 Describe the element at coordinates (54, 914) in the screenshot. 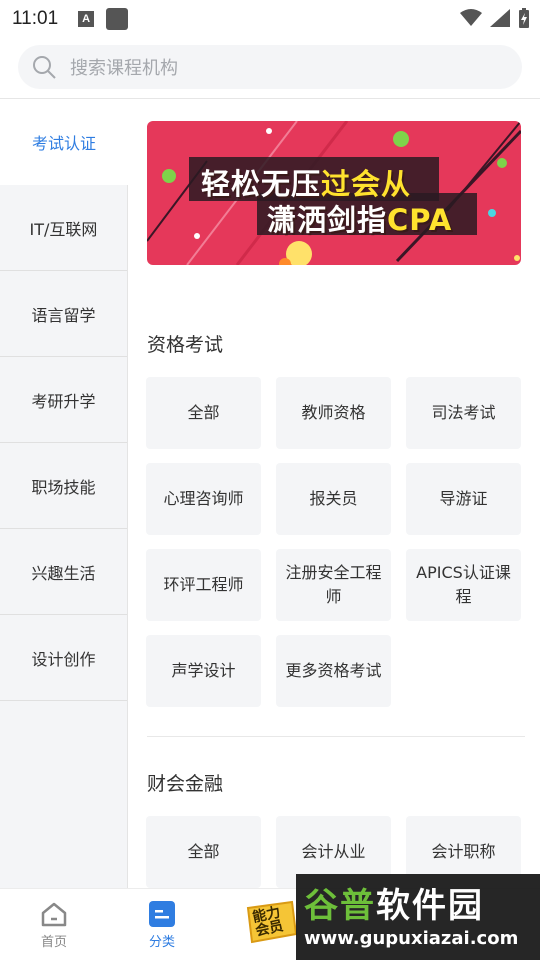

I see `home-icon` at that location.